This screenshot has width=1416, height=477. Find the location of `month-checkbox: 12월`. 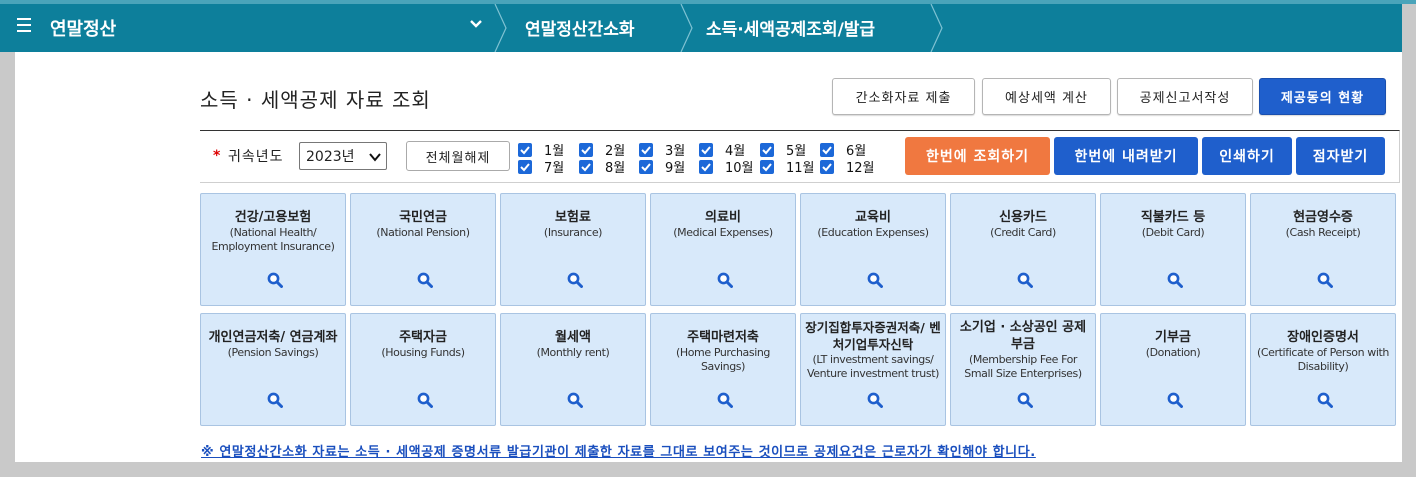

month-checkbox: 12월 is located at coordinates (847, 166).